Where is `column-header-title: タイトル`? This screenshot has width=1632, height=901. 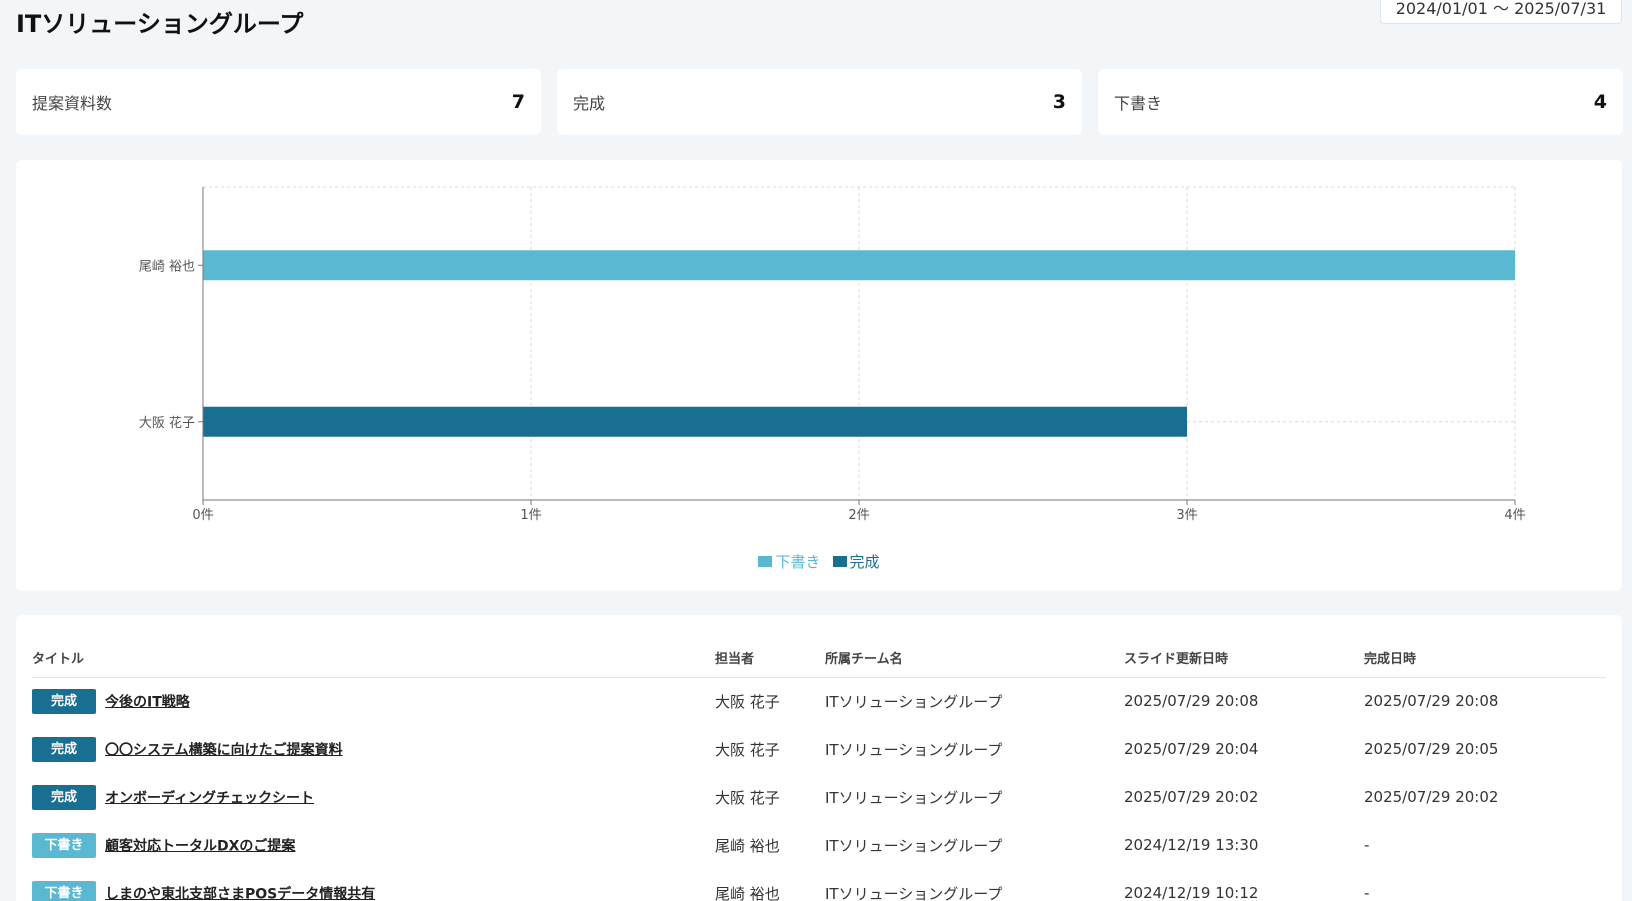
column-header-title: タイトル is located at coordinates (373, 658).